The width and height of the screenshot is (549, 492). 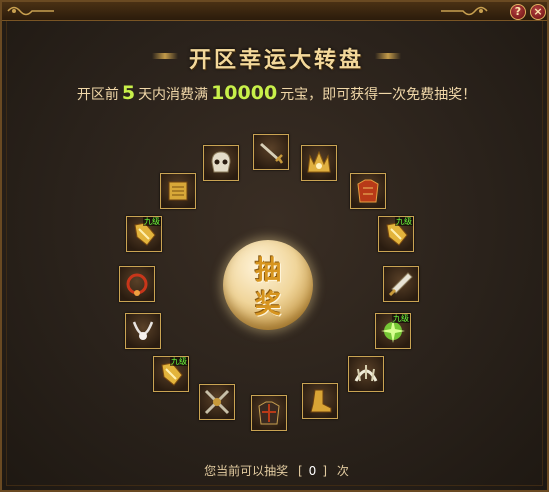 I want to click on prize-slot-red-armor, so click(x=368, y=191).